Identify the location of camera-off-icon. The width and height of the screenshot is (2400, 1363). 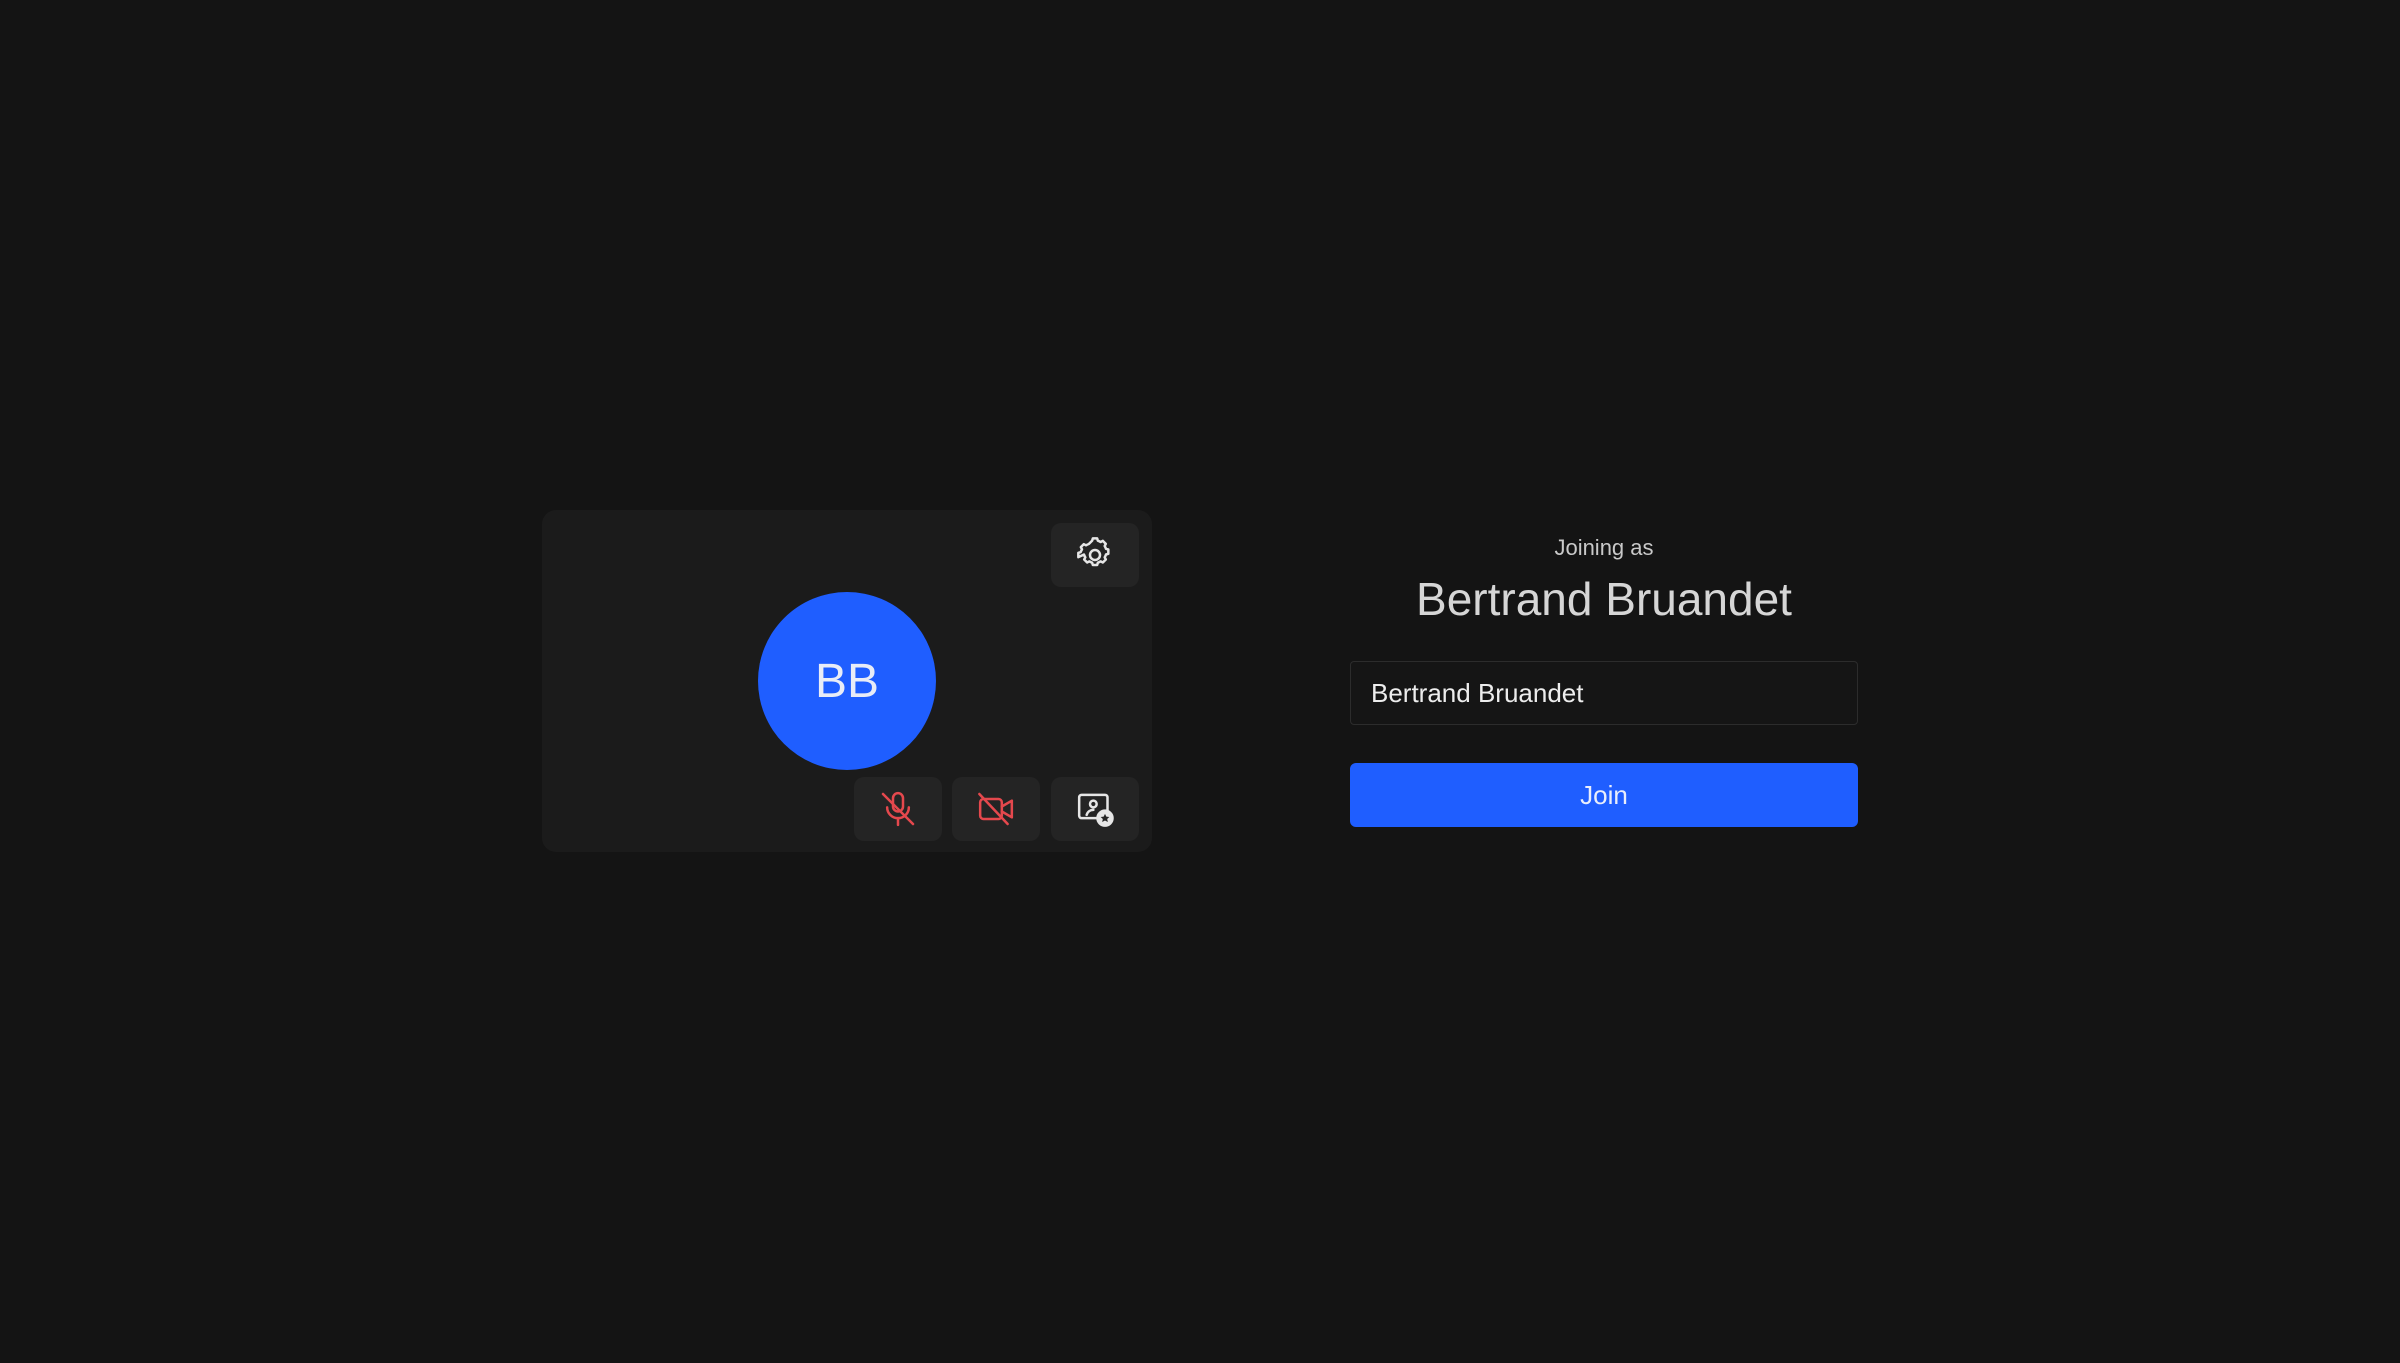
(996, 809).